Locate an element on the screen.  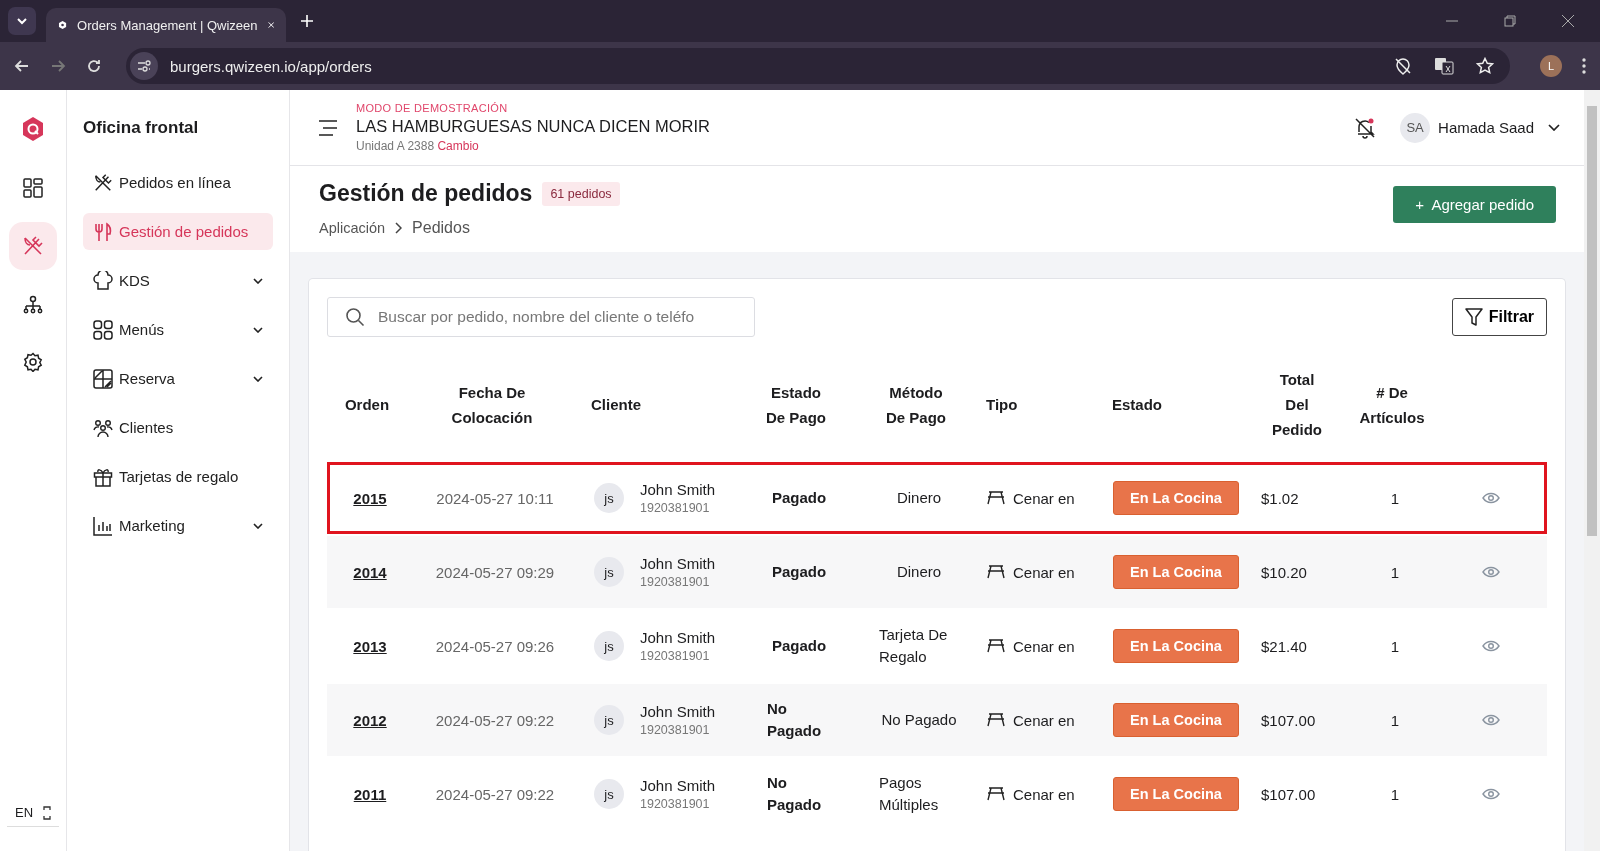
change-link: Cambio is located at coordinates (458, 146).